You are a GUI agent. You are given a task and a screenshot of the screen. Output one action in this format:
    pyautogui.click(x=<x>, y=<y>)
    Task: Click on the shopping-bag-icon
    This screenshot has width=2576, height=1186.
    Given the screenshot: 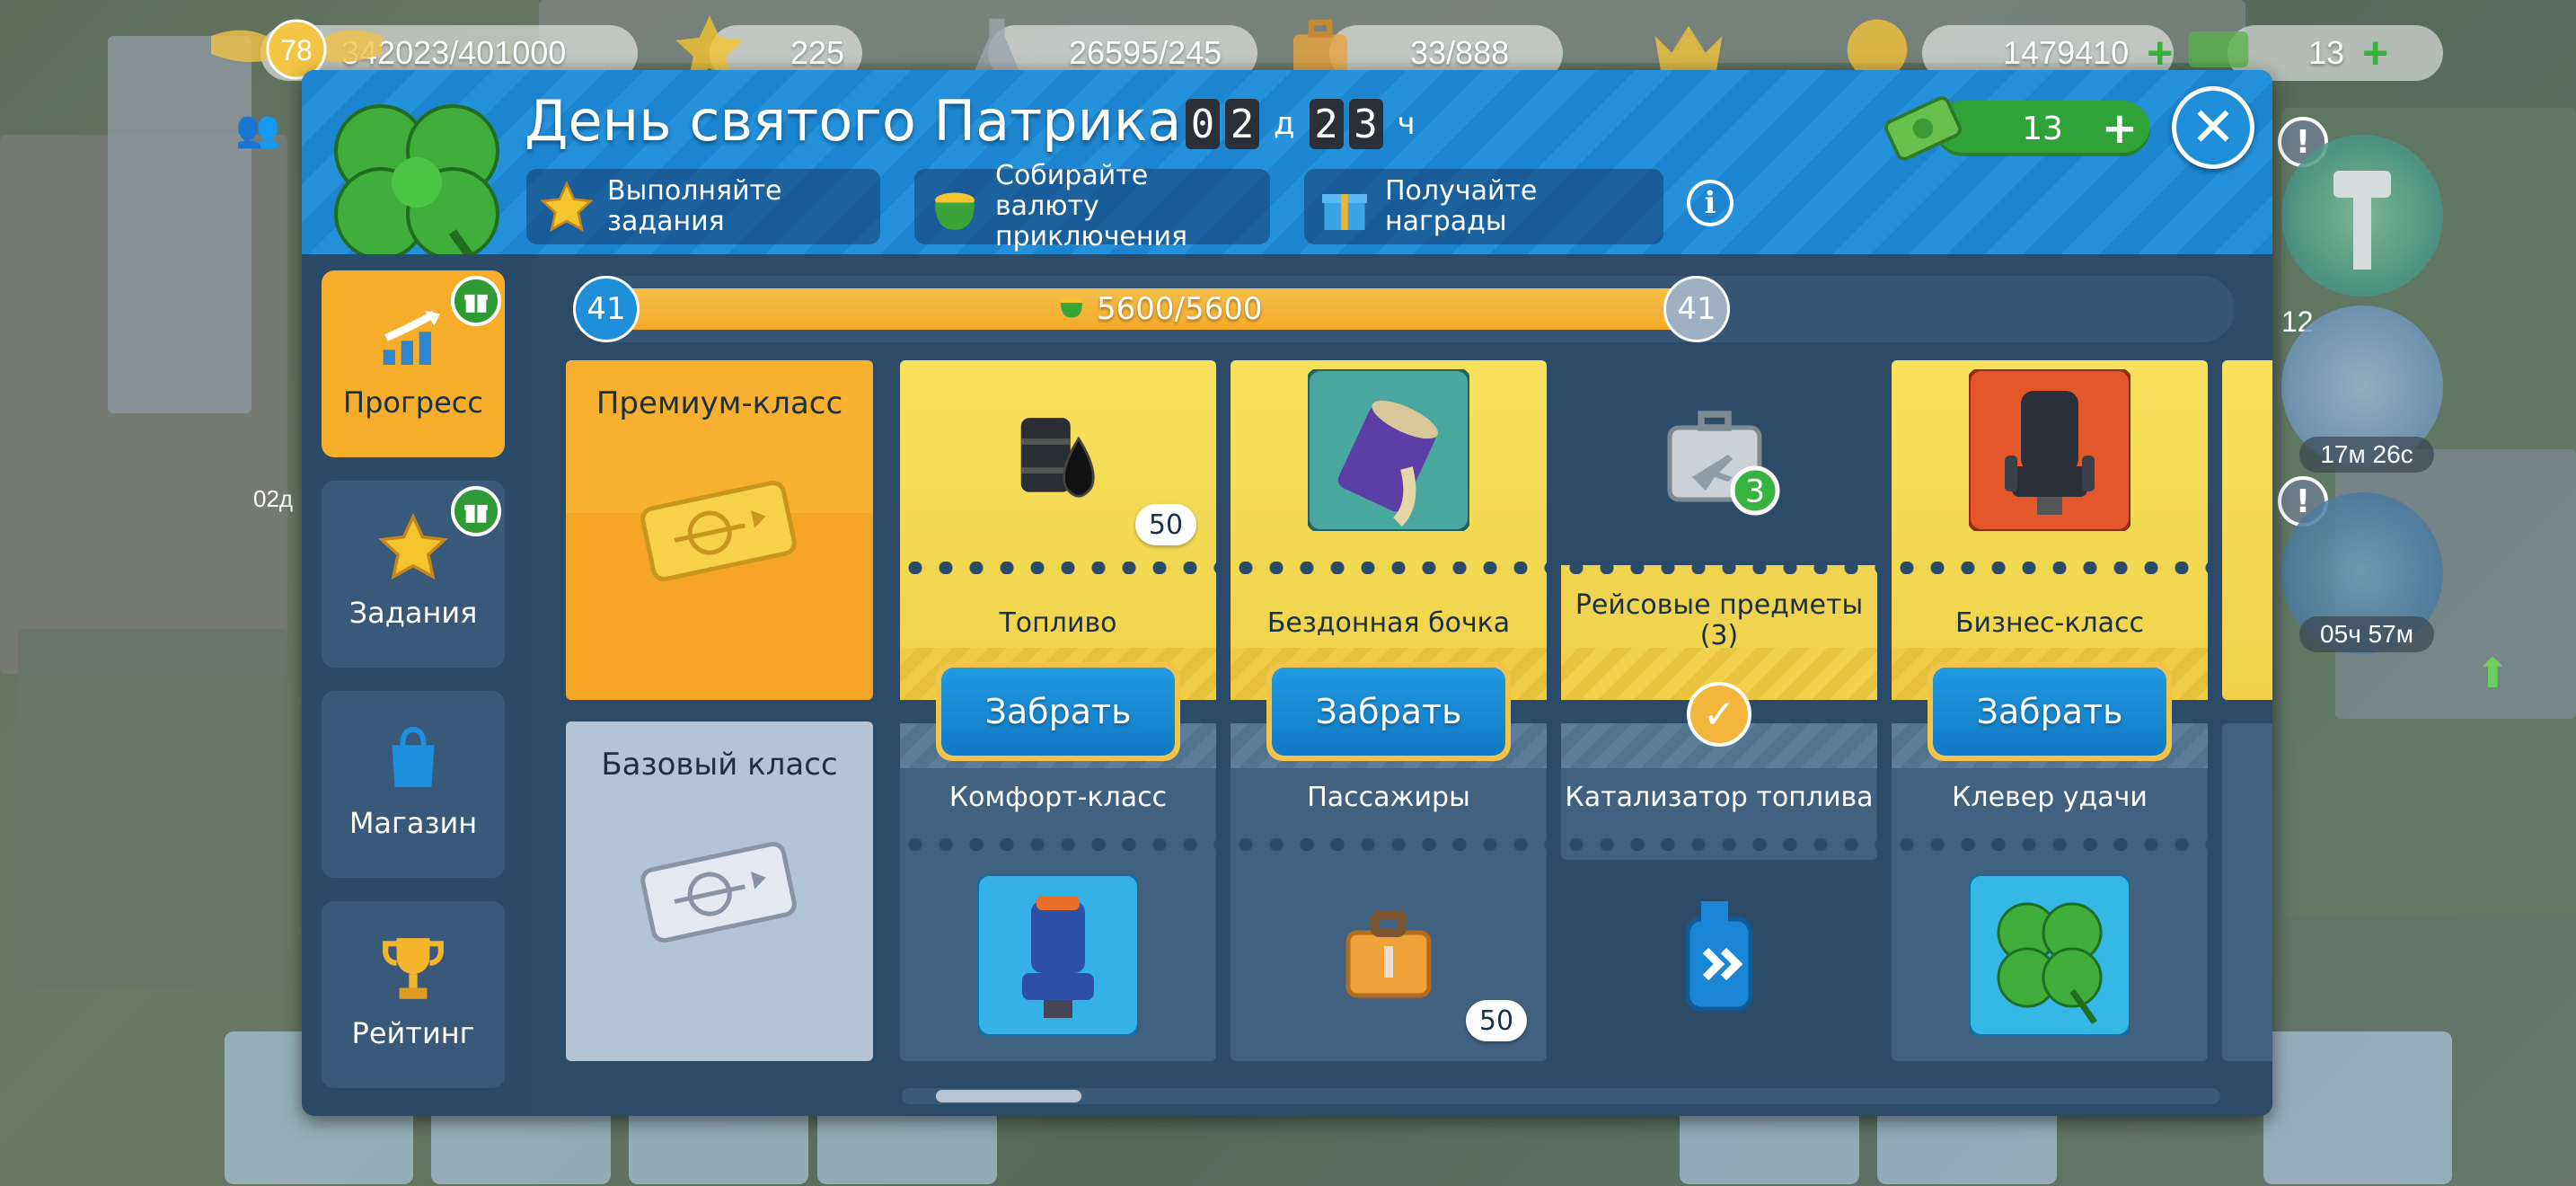 What is the action you would take?
    pyautogui.click(x=413, y=758)
    